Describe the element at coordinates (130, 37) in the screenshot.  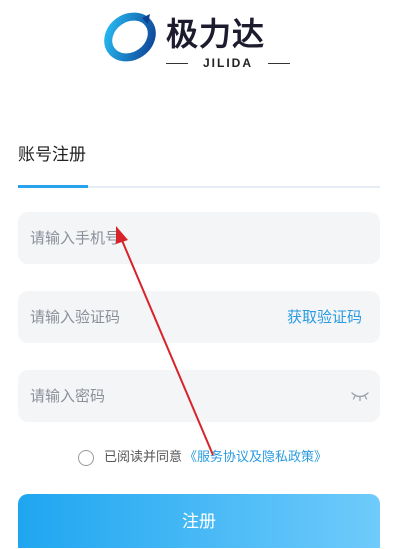
I see `brand-logo-icon` at that location.